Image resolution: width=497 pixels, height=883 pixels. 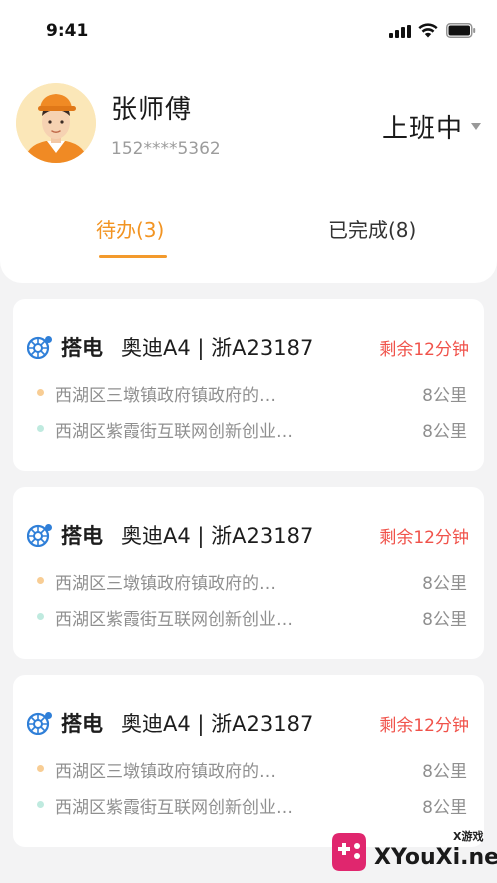 What do you see at coordinates (428, 30) in the screenshot?
I see `wifi-icon` at bounding box center [428, 30].